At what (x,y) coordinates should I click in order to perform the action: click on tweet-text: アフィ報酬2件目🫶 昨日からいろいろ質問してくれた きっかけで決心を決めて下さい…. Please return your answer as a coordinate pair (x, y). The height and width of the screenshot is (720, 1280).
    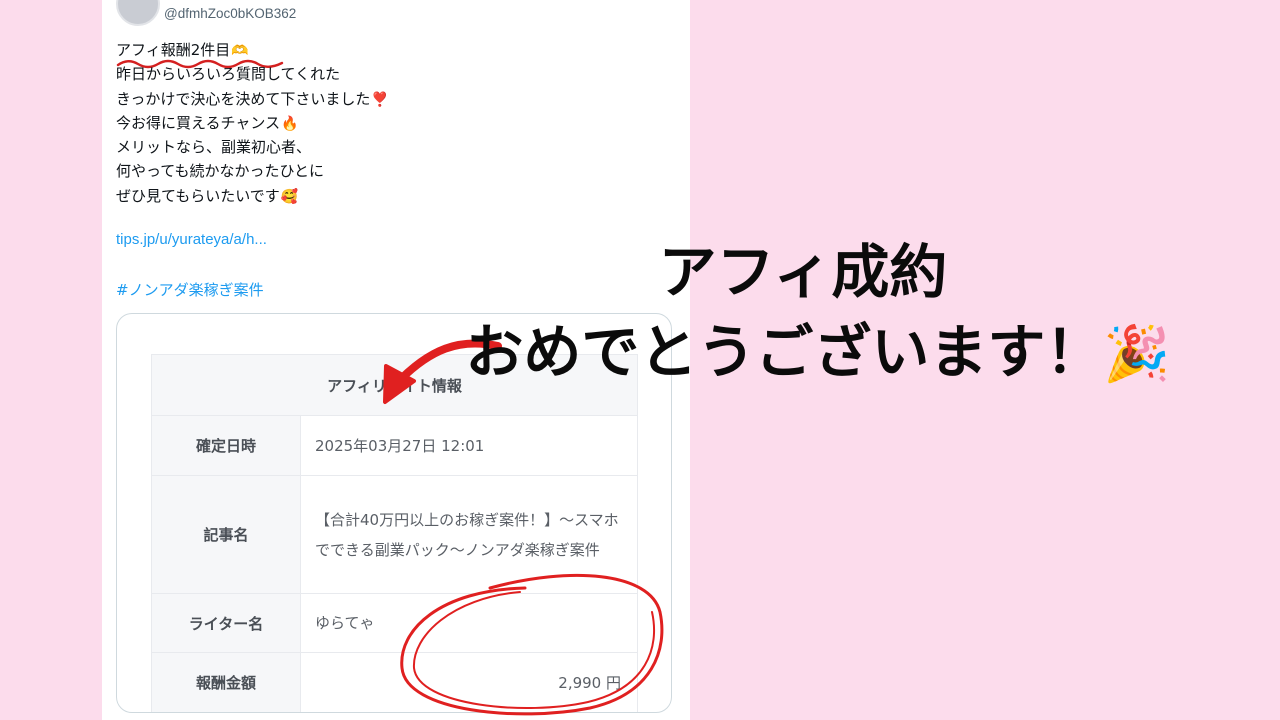
    Looking at the image, I should click on (351, 123).